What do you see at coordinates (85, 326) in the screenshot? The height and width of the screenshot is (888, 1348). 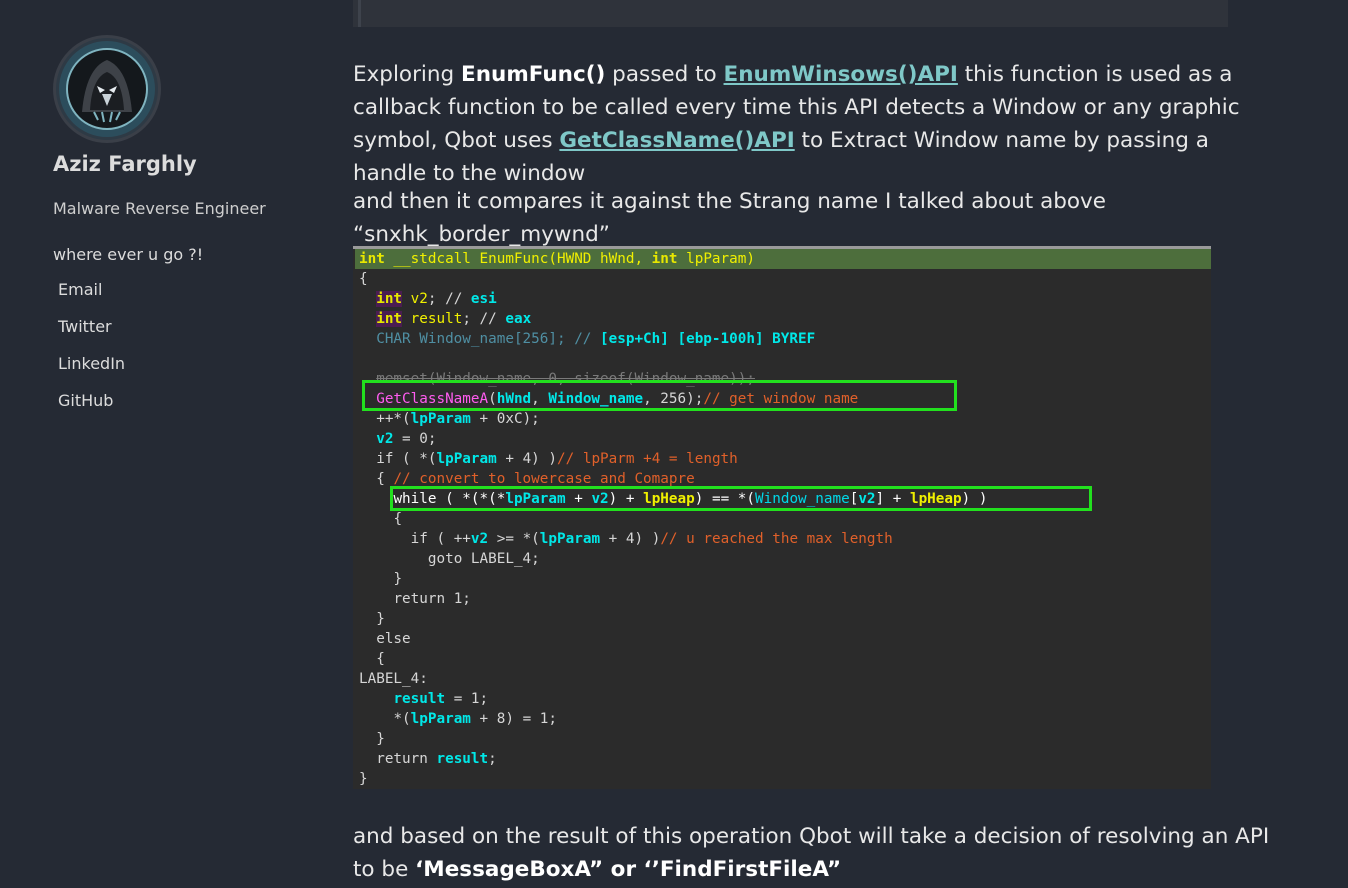 I see `twitter-link: Twitter` at bounding box center [85, 326].